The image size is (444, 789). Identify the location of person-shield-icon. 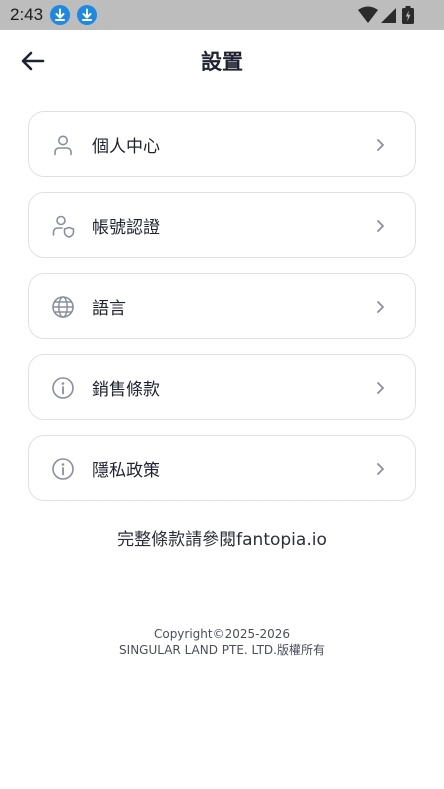
(63, 226).